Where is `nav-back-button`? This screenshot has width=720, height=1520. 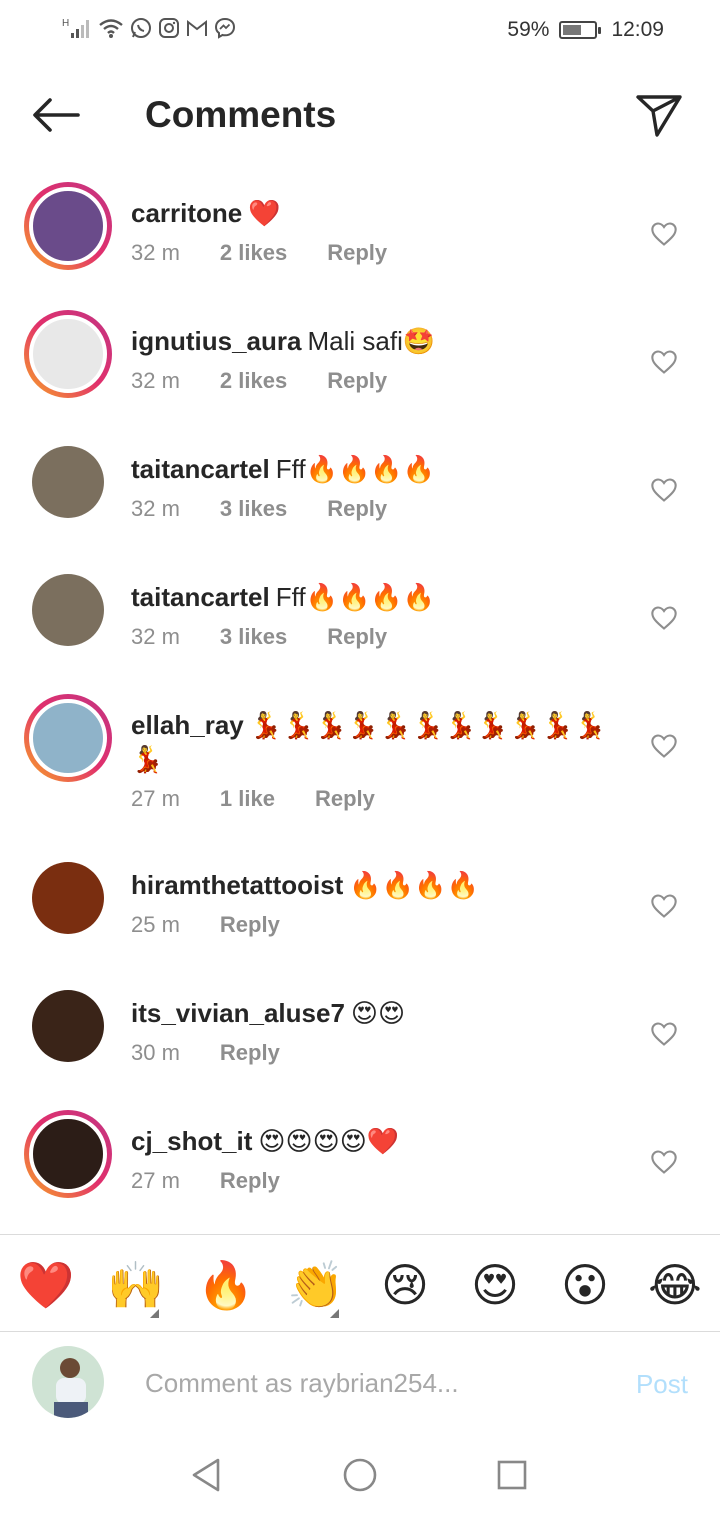
nav-back-button is located at coordinates (206, 1475).